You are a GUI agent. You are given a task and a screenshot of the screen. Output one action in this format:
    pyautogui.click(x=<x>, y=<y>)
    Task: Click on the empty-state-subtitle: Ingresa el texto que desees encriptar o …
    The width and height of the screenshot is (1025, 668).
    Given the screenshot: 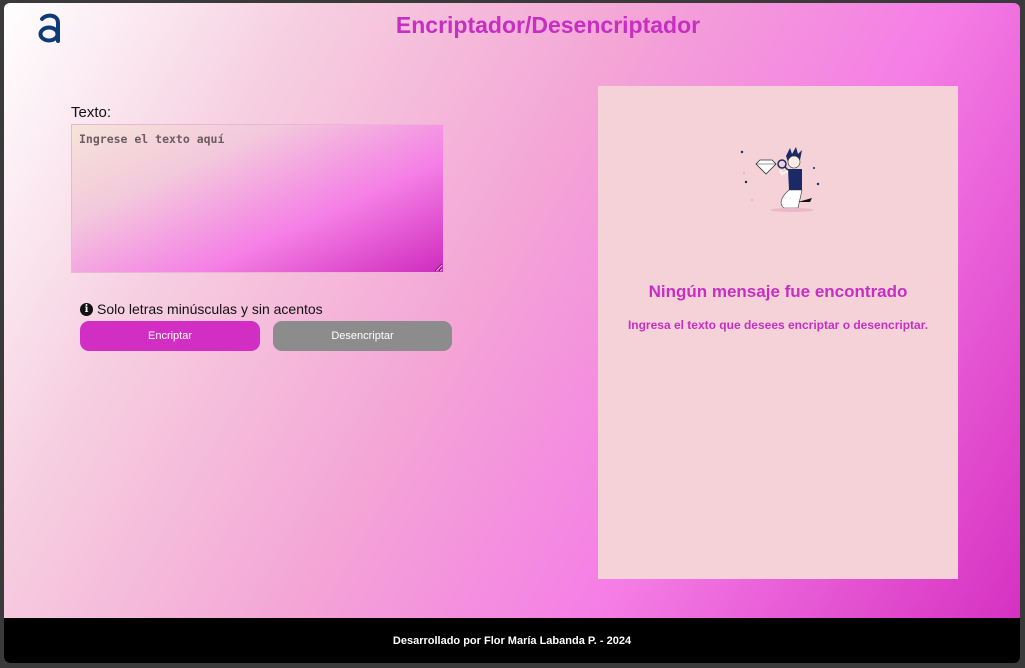 What is the action you would take?
    pyautogui.click(x=778, y=325)
    